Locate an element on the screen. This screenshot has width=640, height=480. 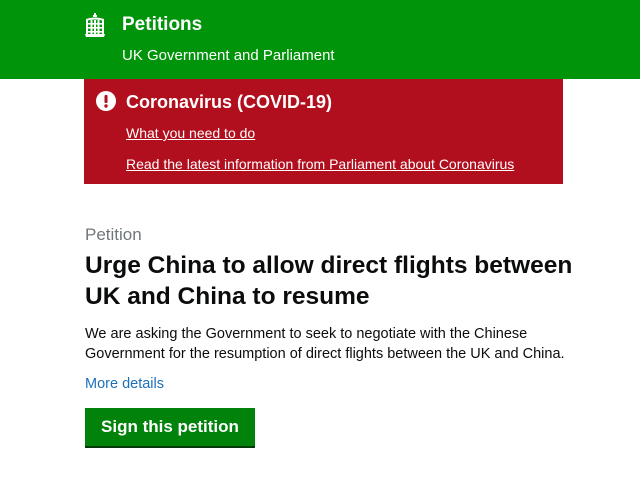
portcullis-icon is located at coordinates (95, 25).